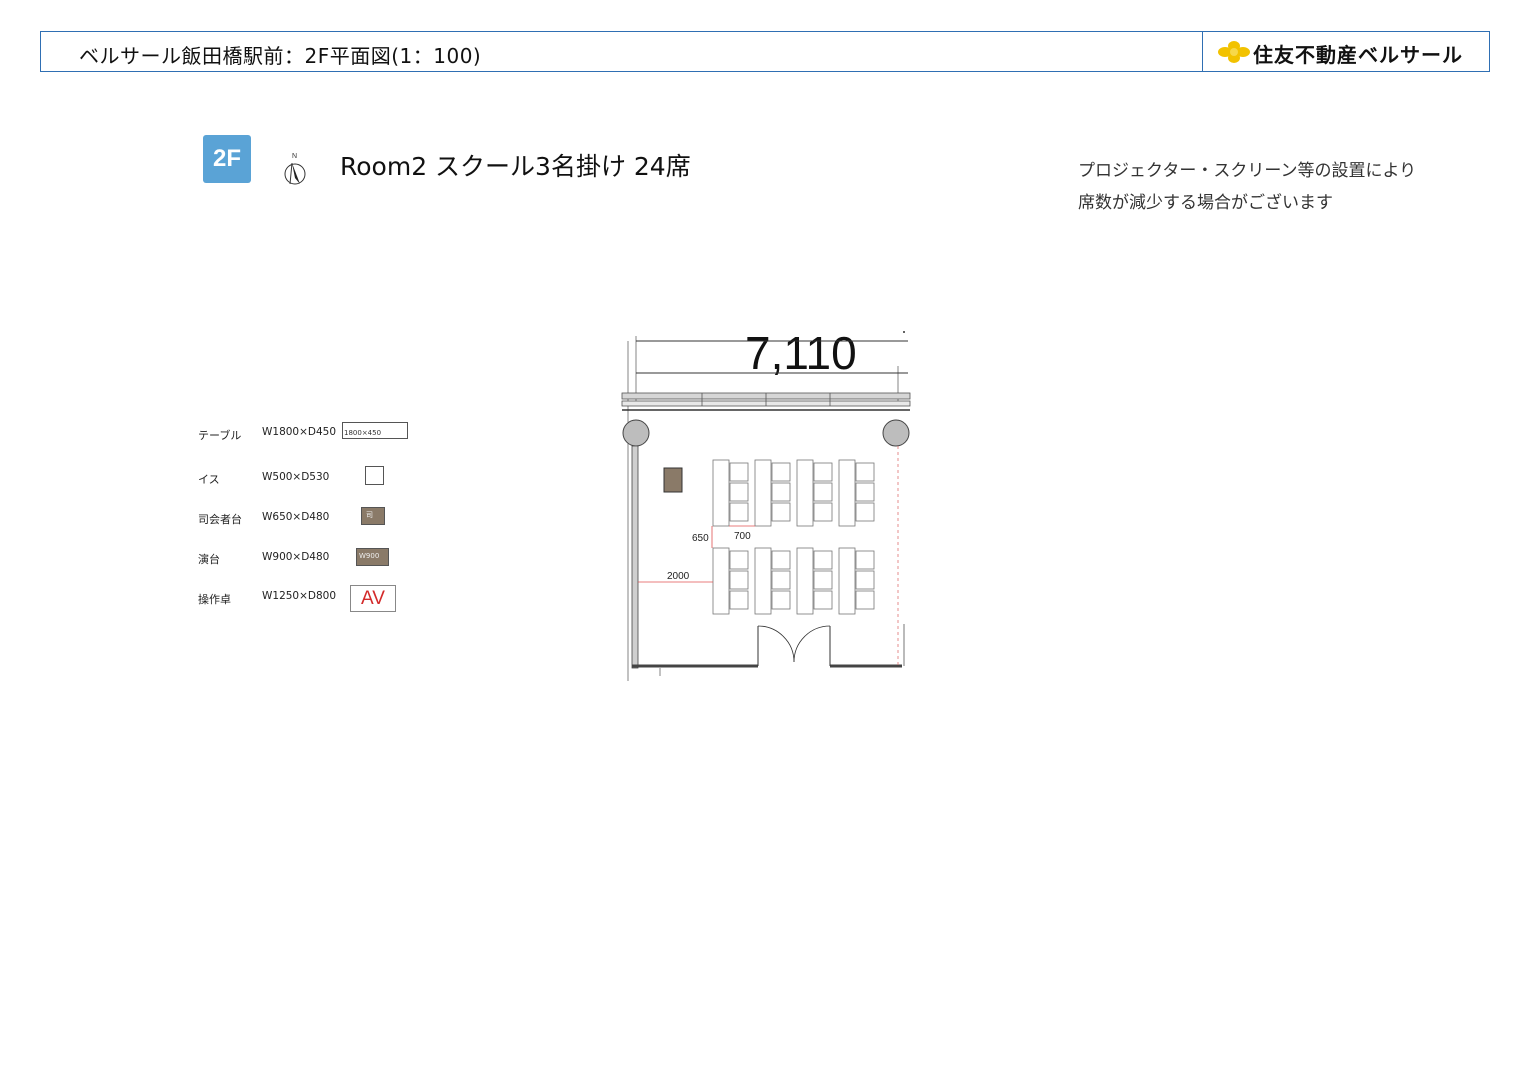 Image resolution: width=1527 pixels, height=1079 pixels. What do you see at coordinates (369, 515) in the screenshot?
I see `legend-symbol-mc-text: 司` at bounding box center [369, 515].